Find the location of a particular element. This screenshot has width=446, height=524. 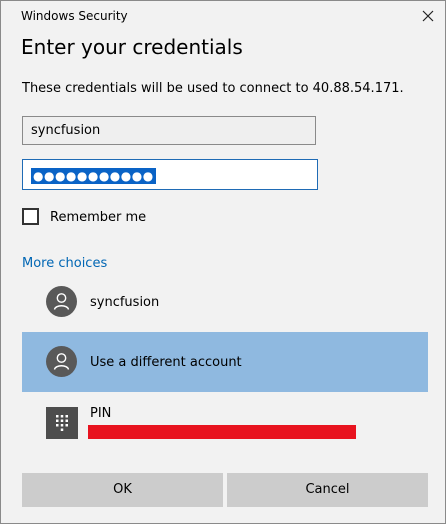

window-title: Windows Security is located at coordinates (74, 16).